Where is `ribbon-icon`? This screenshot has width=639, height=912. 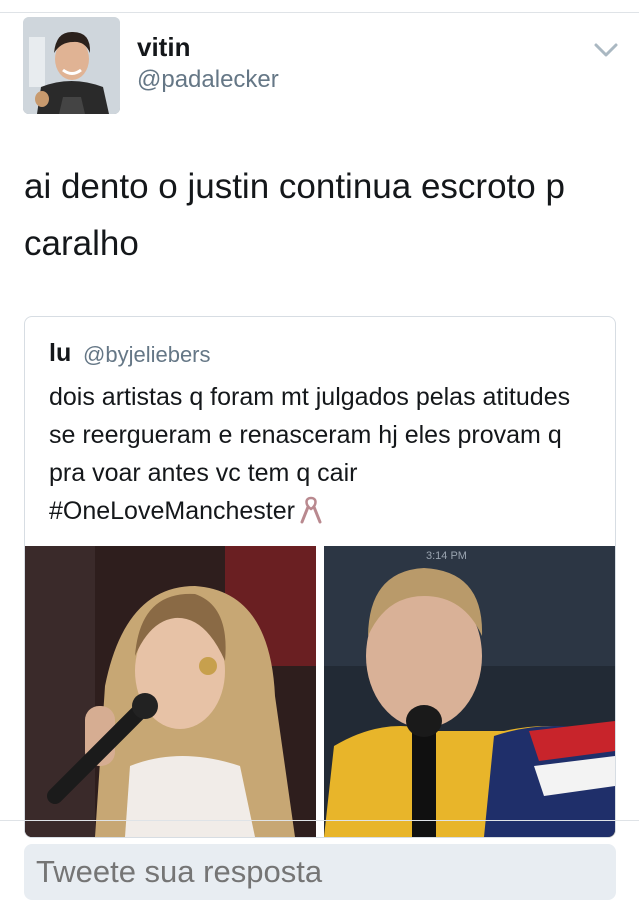
ribbon-icon is located at coordinates (311, 510).